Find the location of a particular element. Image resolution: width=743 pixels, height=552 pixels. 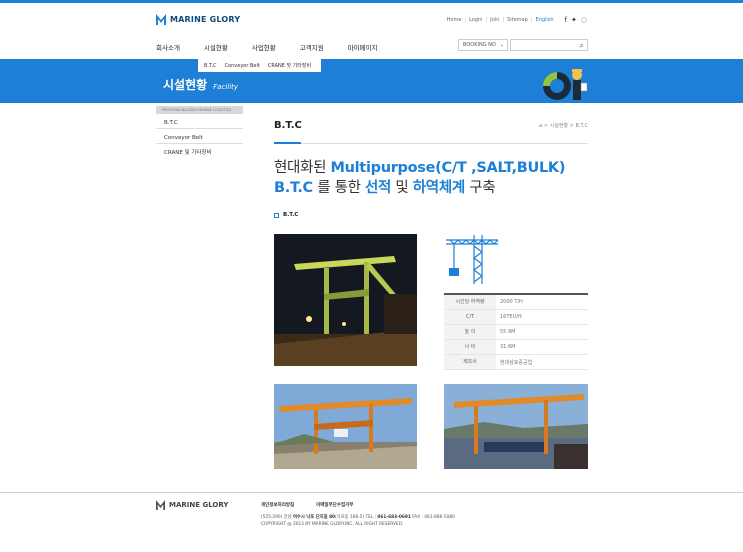

util-sitemap-link: Sitemap is located at coordinates (517, 20).